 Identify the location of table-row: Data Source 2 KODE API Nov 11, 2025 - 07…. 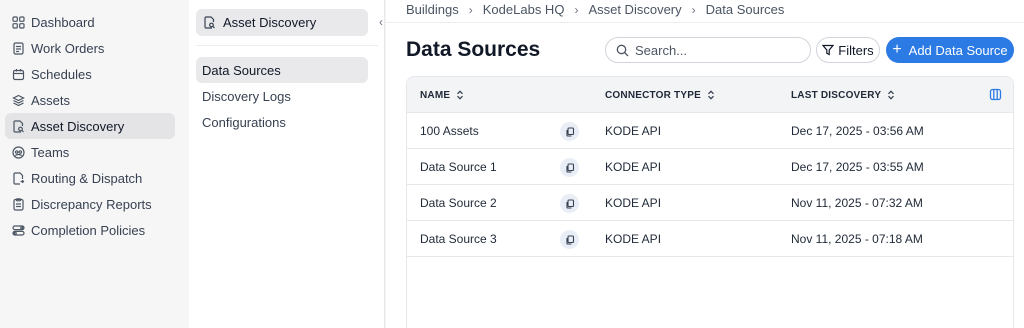
(710, 203).